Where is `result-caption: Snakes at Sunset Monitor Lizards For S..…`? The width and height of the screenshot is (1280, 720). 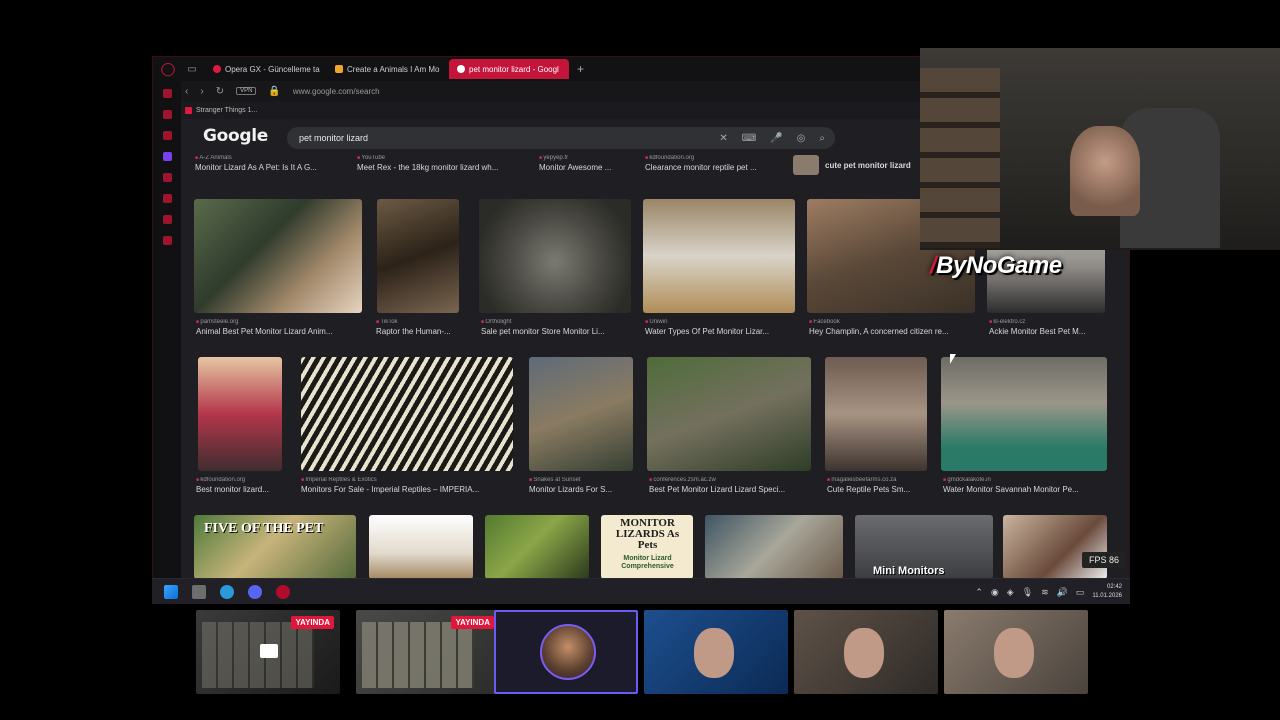
result-caption: Snakes at Sunset Monitor Lizards For S..… is located at coordinates (584, 485).